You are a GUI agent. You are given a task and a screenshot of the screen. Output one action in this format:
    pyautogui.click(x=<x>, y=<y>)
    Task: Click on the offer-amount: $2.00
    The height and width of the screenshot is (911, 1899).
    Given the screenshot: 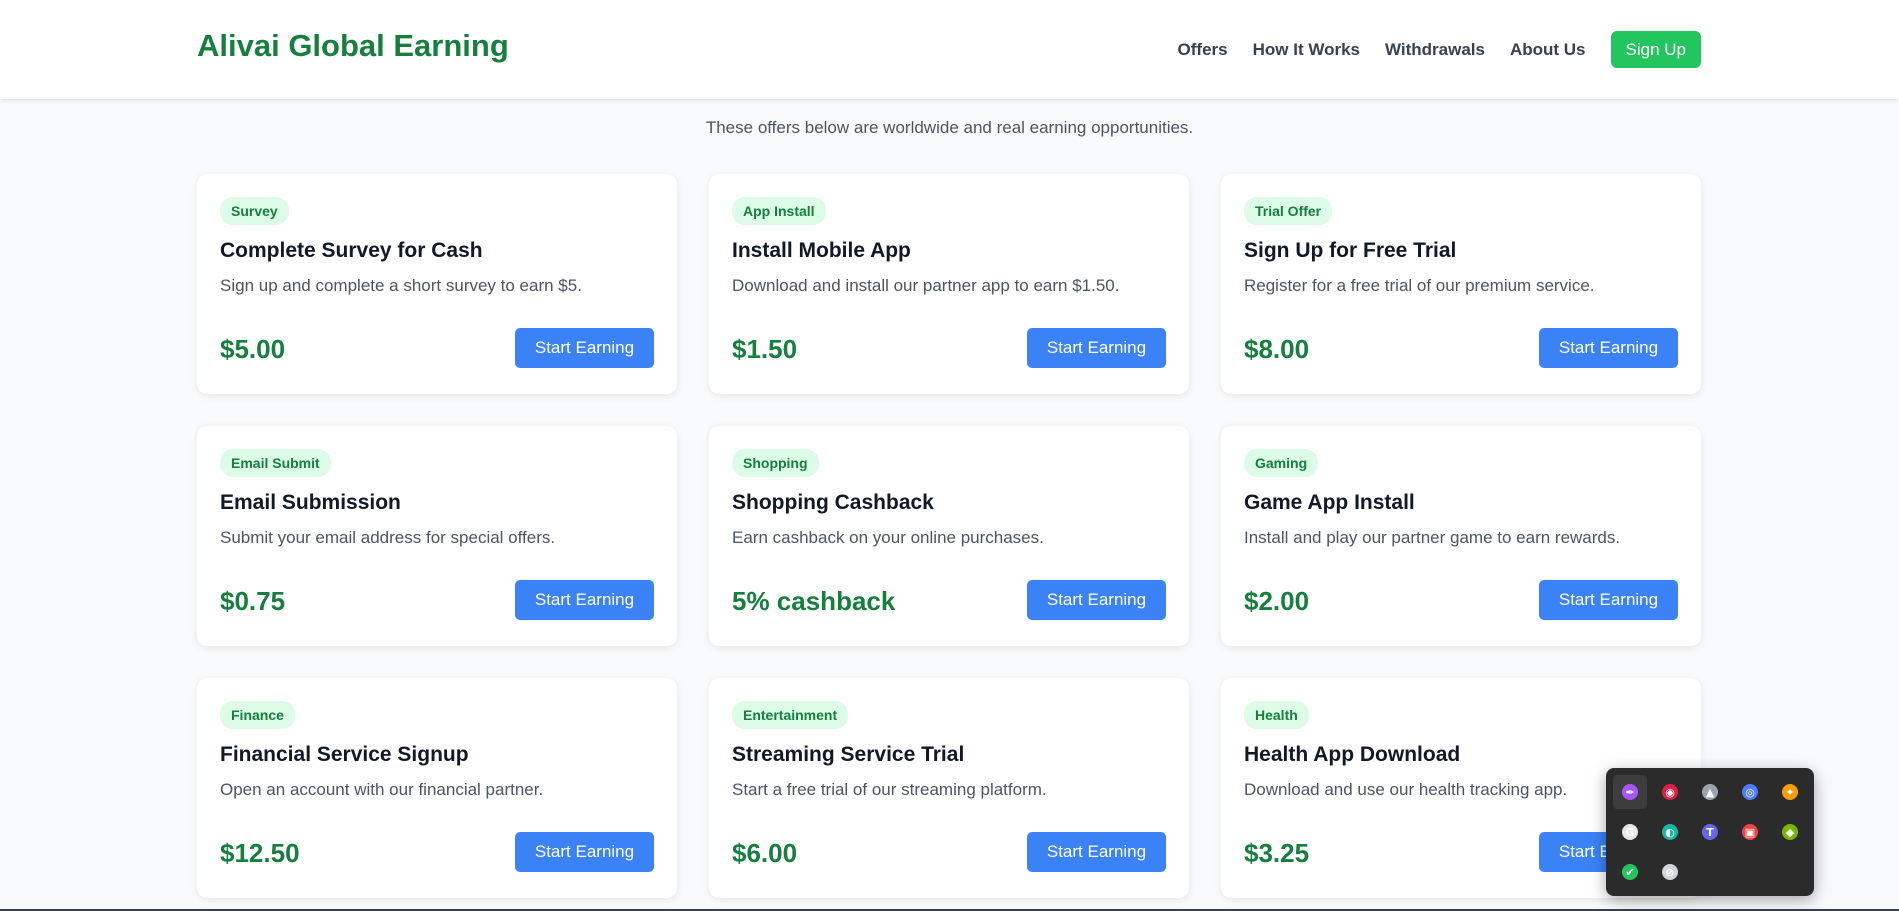 What is the action you would take?
    pyautogui.click(x=1277, y=601)
    